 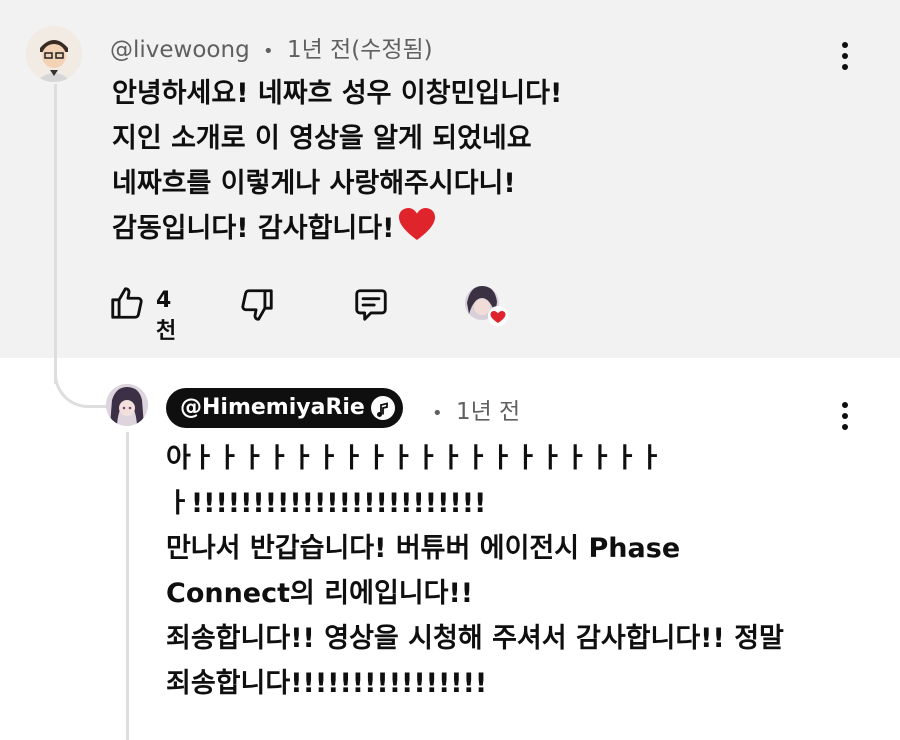 What do you see at coordinates (180, 50) in the screenshot?
I see `author-name: @livewoong` at bounding box center [180, 50].